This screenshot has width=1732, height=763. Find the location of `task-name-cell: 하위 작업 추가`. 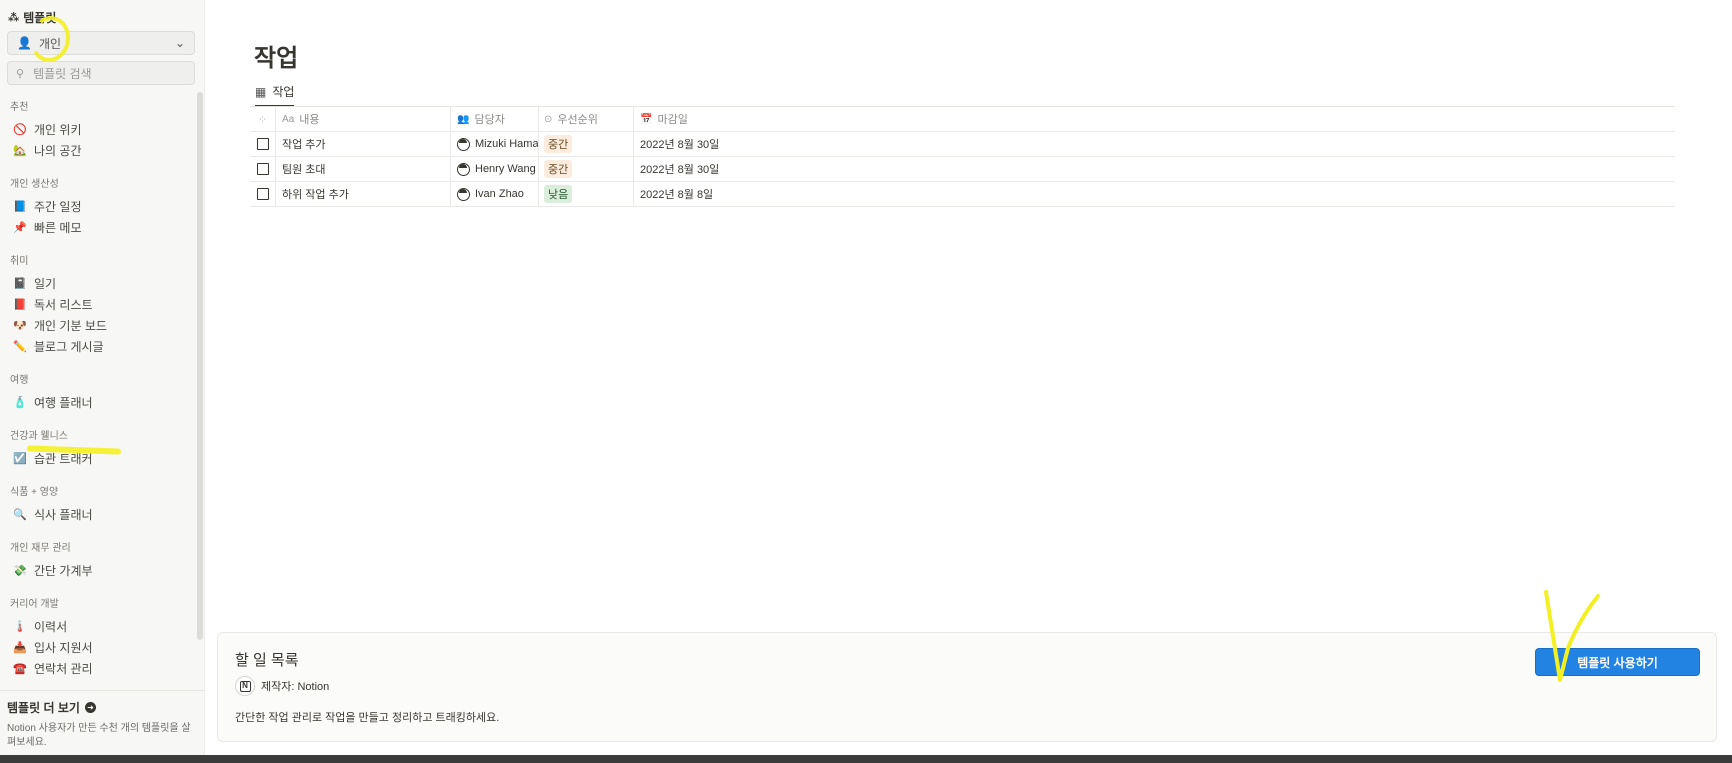

task-name-cell: 하위 작업 추가 is located at coordinates (363, 194).